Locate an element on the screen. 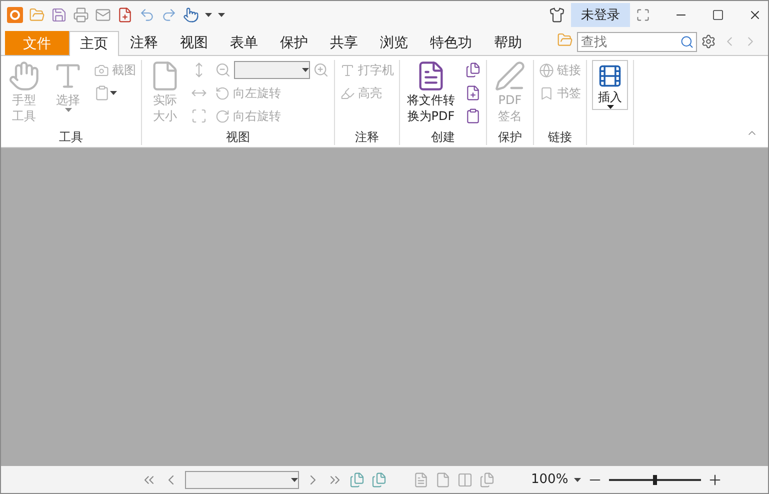  email-icon is located at coordinates (103, 14).